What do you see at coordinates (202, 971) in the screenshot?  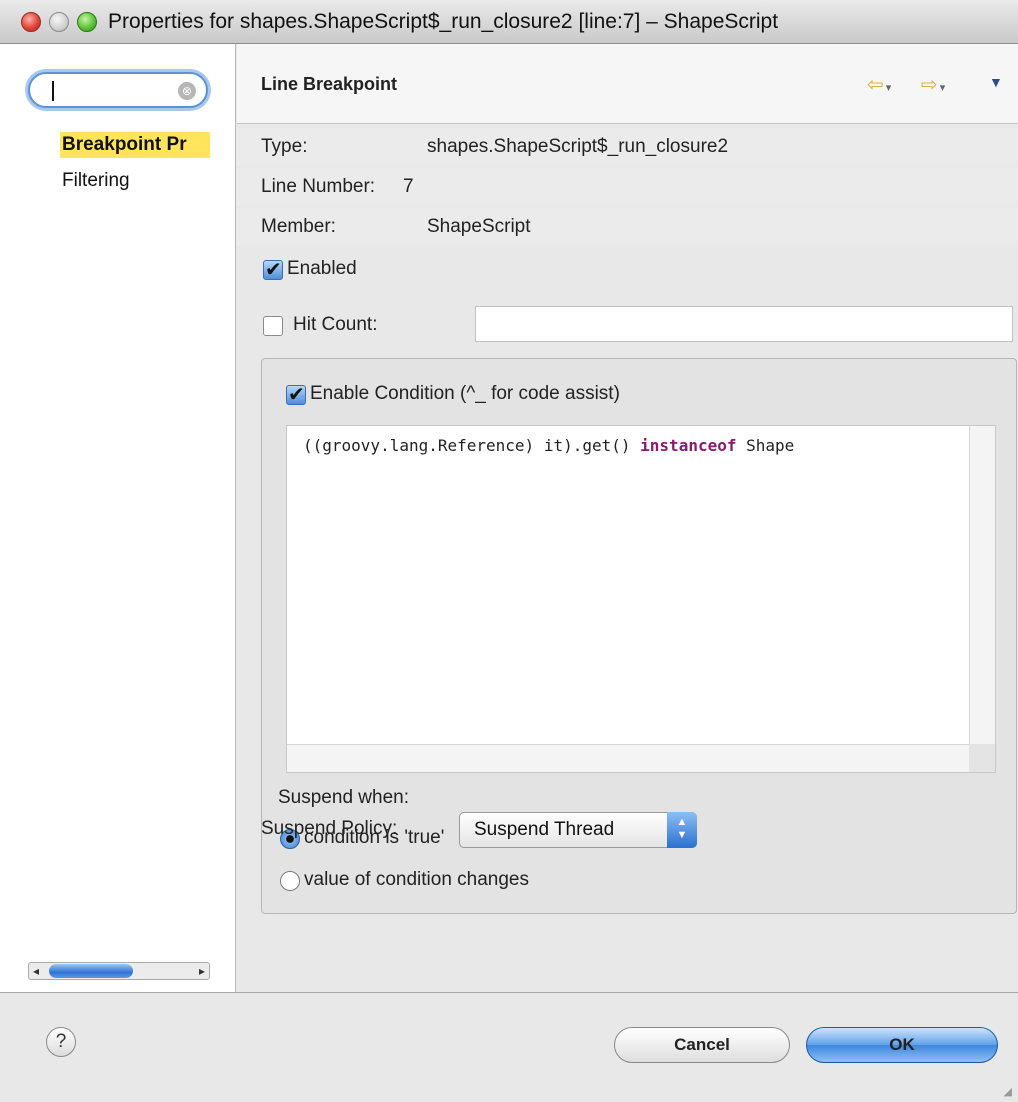 I see `scroll-right-icon: ▸` at bounding box center [202, 971].